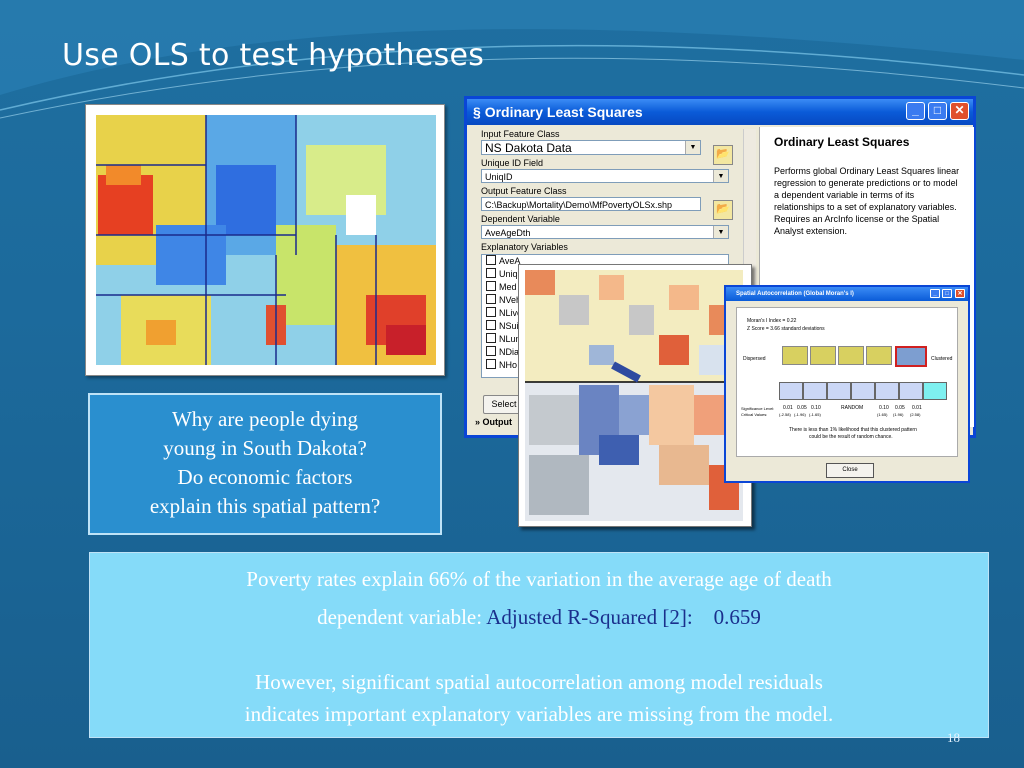 This screenshot has height=768, width=1024. What do you see at coordinates (852, 408) in the screenshot?
I see `significance-value: RANDOM` at bounding box center [852, 408].